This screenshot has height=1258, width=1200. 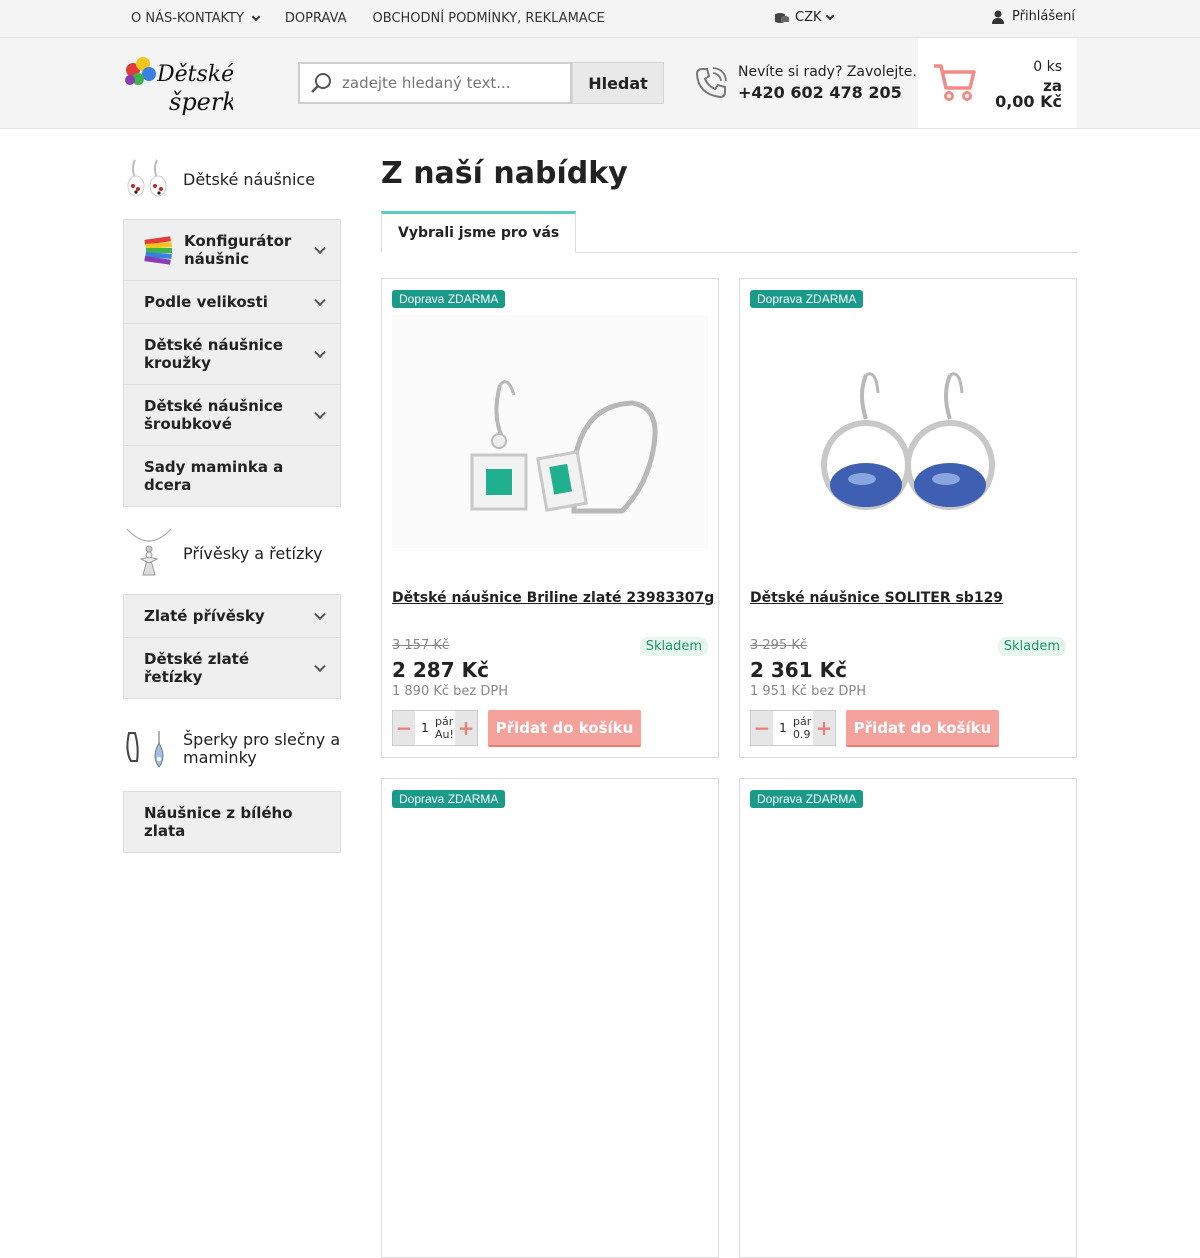 What do you see at coordinates (504, 173) in the screenshot?
I see `page-title: Z naší nabídky` at bounding box center [504, 173].